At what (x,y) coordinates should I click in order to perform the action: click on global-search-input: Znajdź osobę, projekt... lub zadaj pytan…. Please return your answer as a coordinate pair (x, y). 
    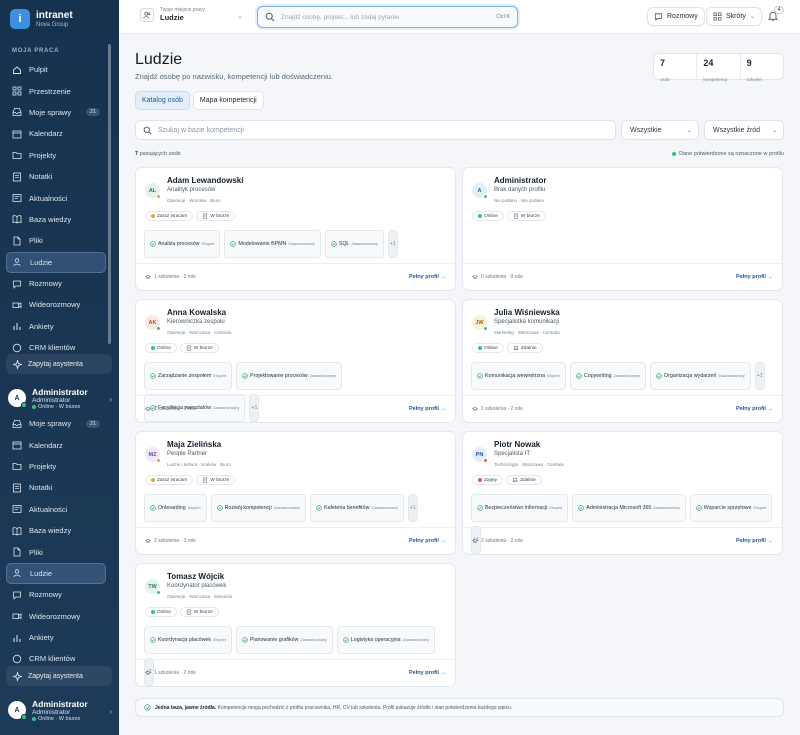
    Looking at the image, I should click on (387, 17).